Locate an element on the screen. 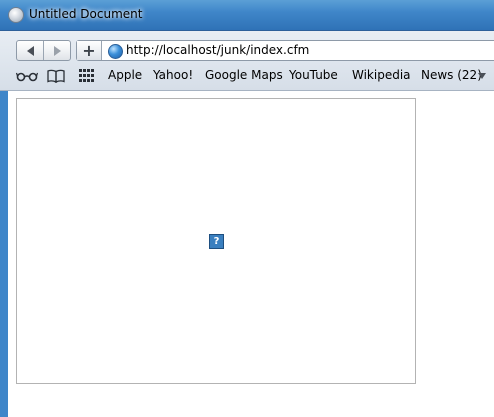  back-button is located at coordinates (30, 50).